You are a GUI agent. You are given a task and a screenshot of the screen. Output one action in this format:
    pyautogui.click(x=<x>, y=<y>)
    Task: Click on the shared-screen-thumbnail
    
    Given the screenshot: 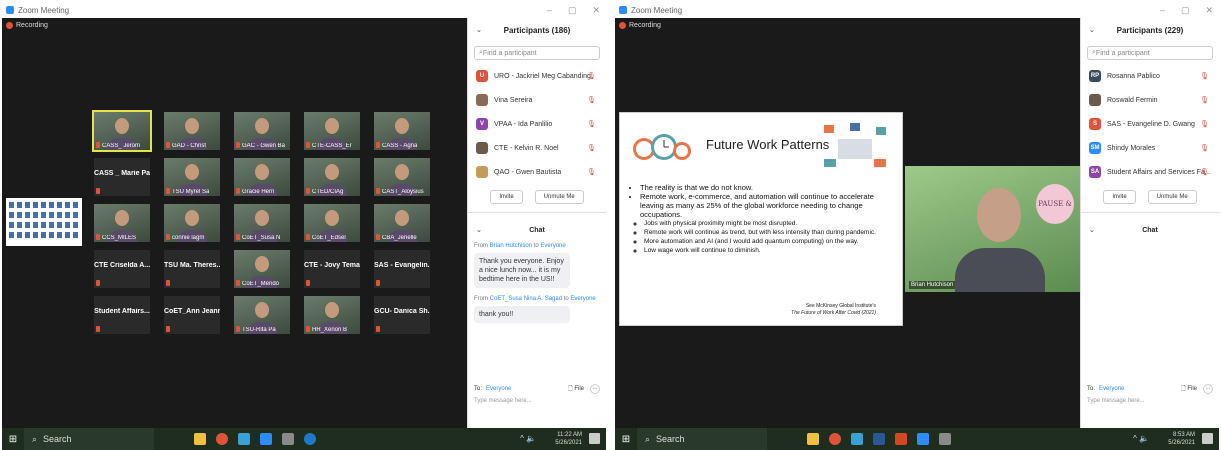 What is the action you would take?
    pyautogui.click(x=44, y=222)
    